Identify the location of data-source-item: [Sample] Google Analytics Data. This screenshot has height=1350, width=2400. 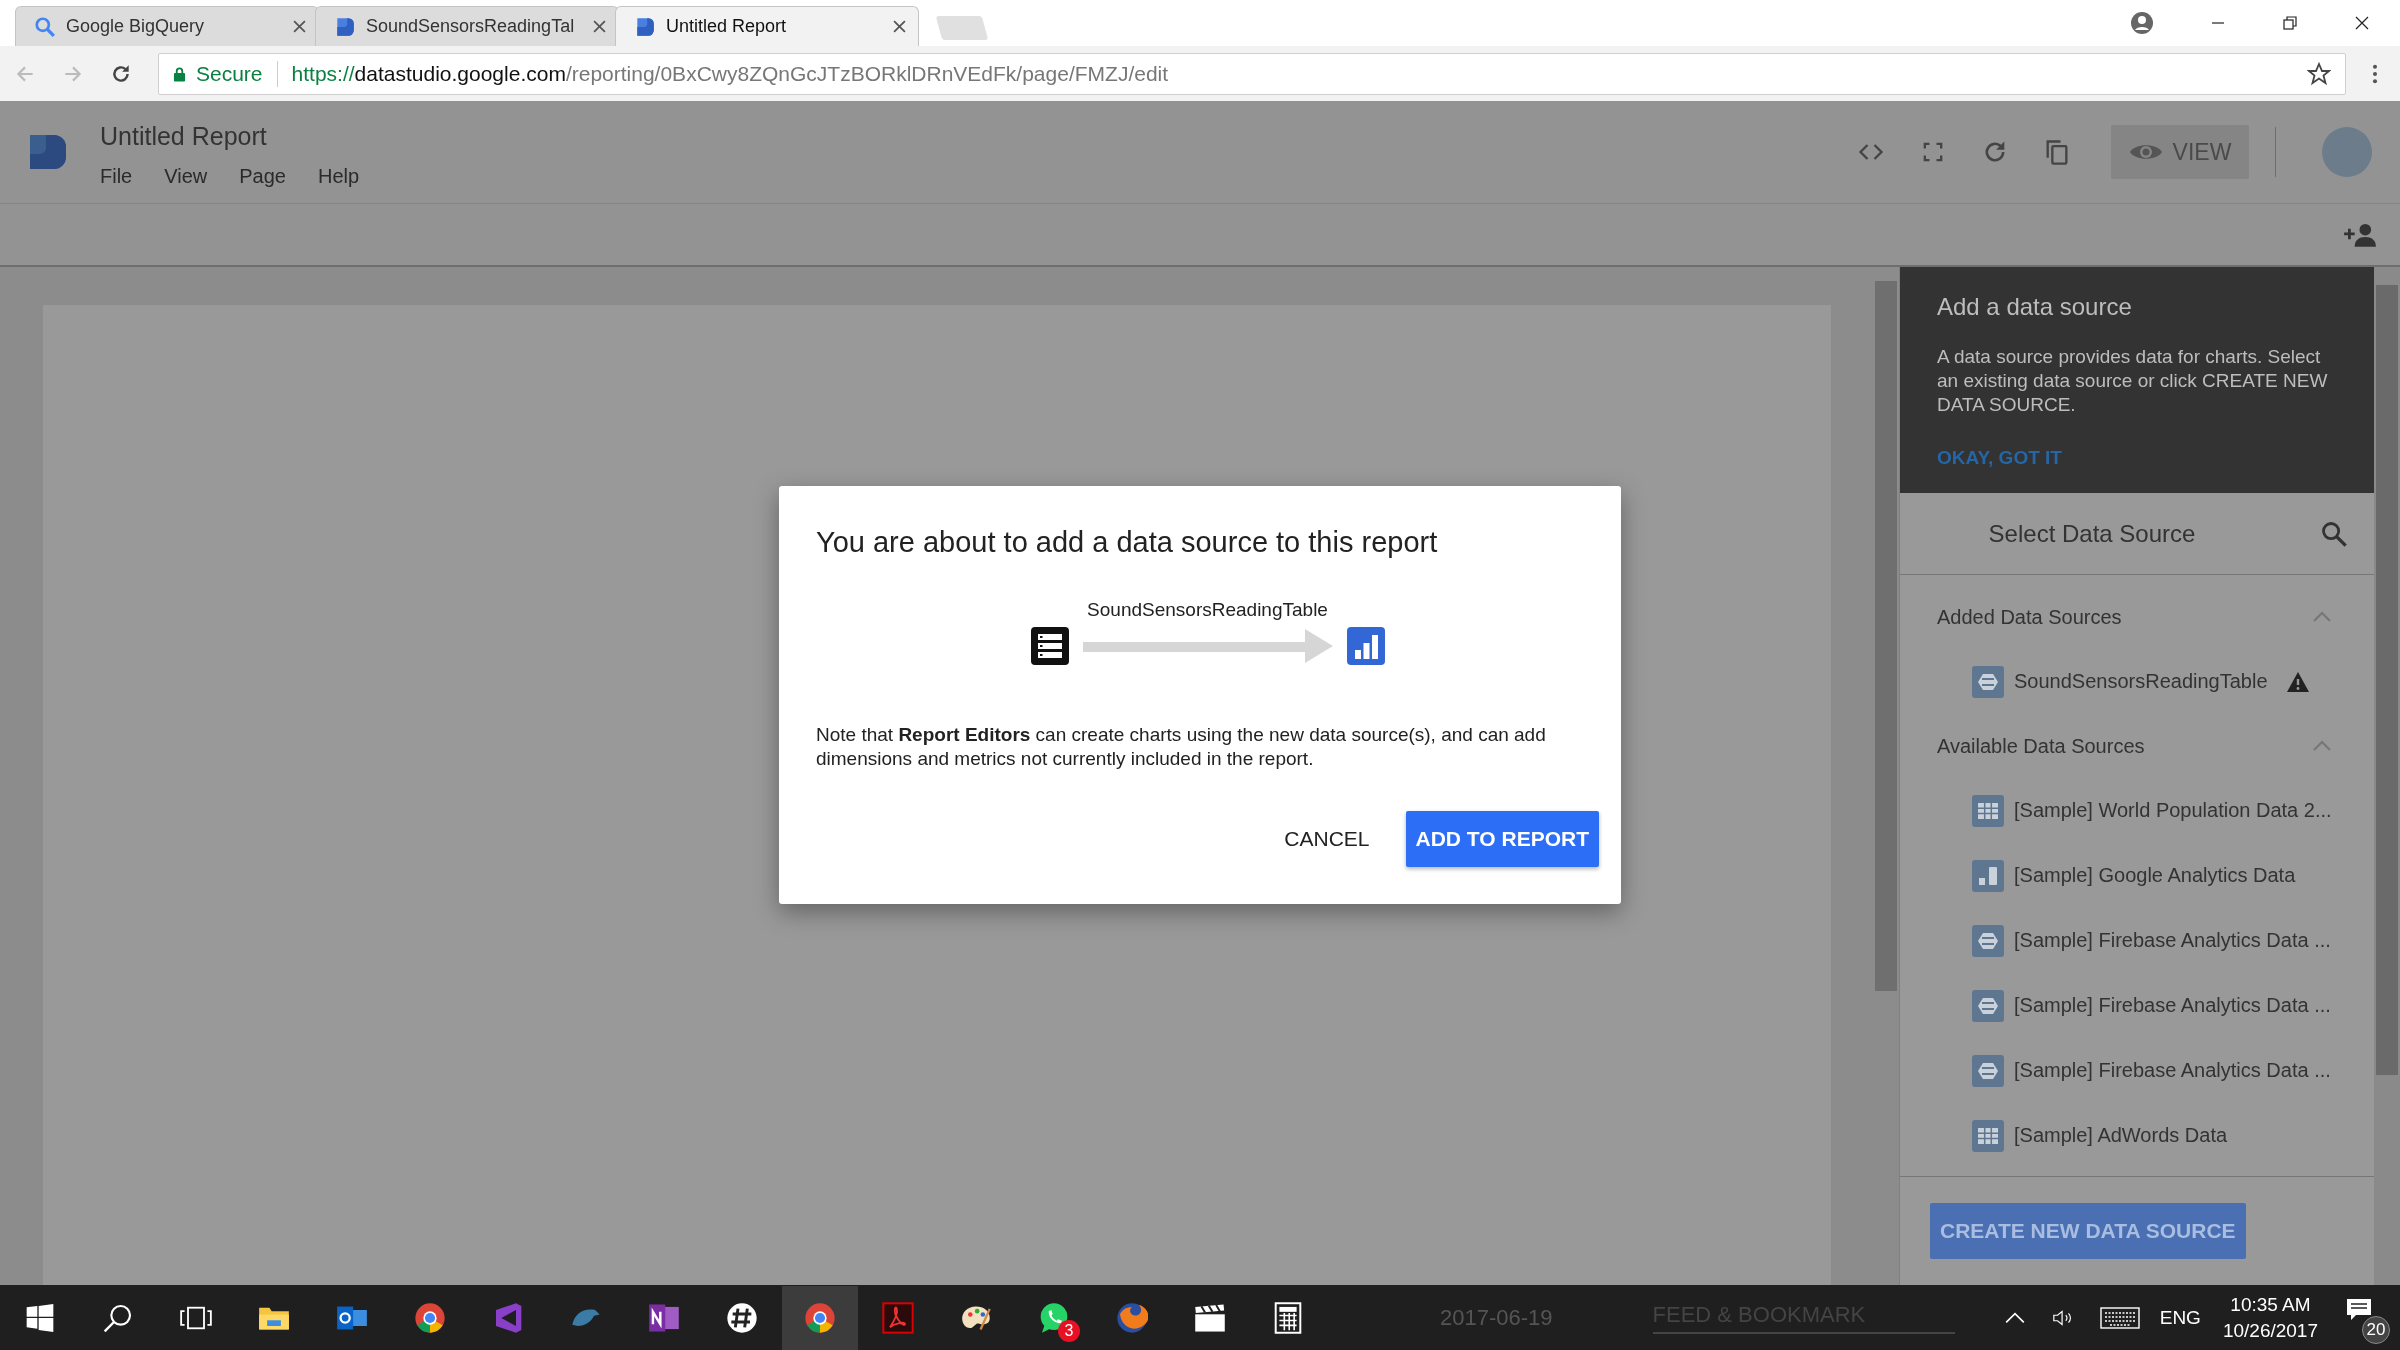
(2137, 875).